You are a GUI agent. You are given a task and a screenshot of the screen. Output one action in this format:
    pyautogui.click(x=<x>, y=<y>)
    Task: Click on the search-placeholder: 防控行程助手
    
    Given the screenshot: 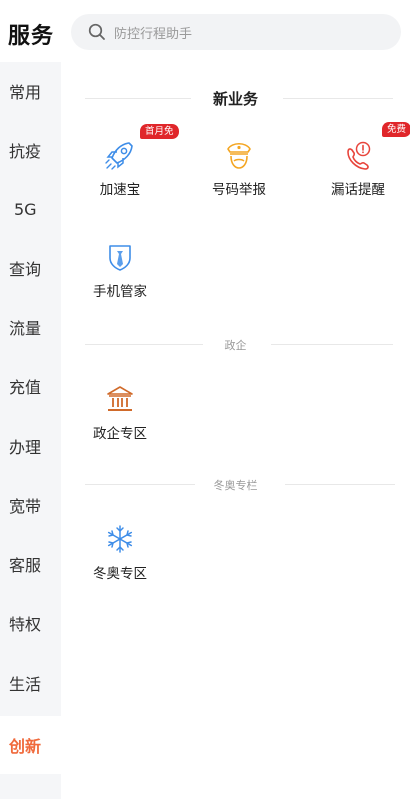 What is the action you would take?
    pyautogui.click(x=153, y=34)
    